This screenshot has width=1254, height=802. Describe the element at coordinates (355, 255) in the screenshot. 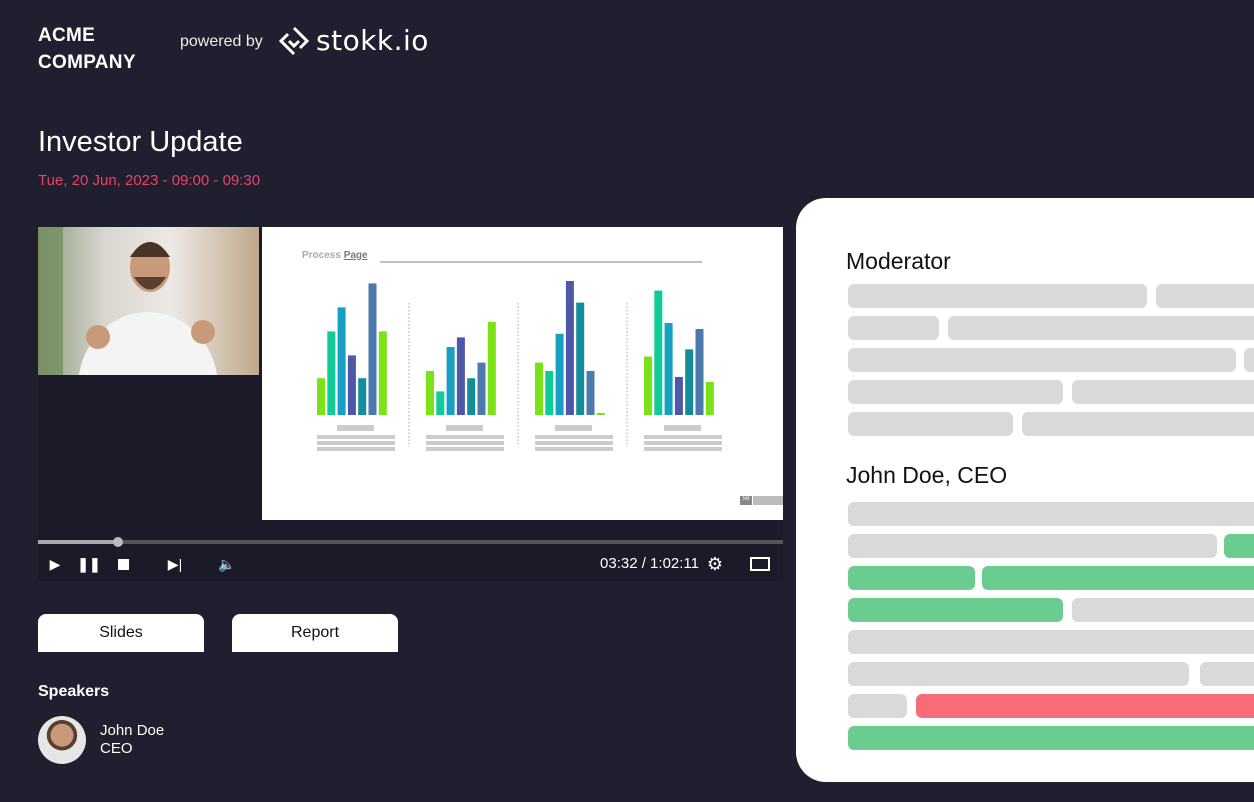

I see `slide-title-bold: Page` at that location.